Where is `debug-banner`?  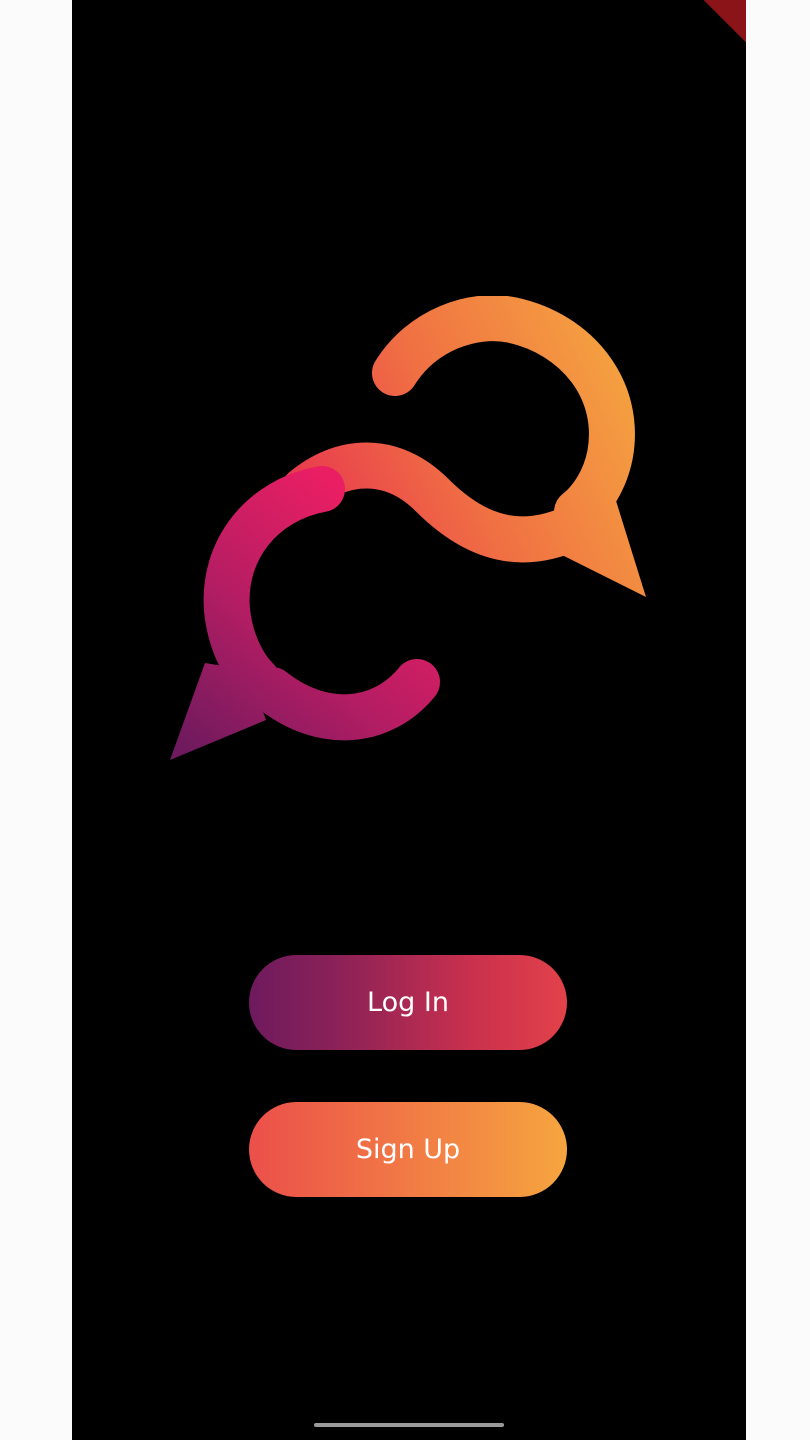 debug-banner is located at coordinates (724, 21).